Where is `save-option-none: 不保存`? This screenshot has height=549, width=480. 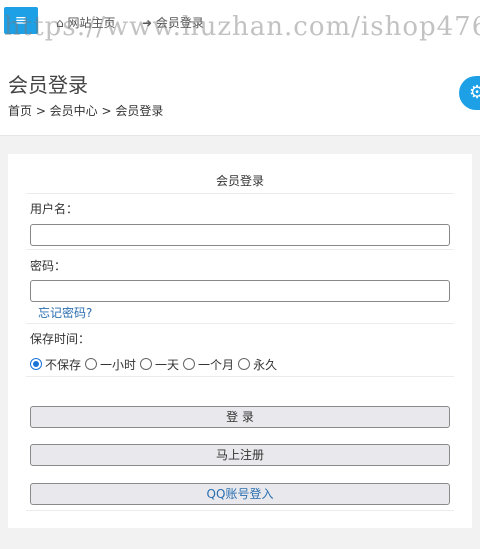
save-option-none: 不保存 is located at coordinates (55, 364).